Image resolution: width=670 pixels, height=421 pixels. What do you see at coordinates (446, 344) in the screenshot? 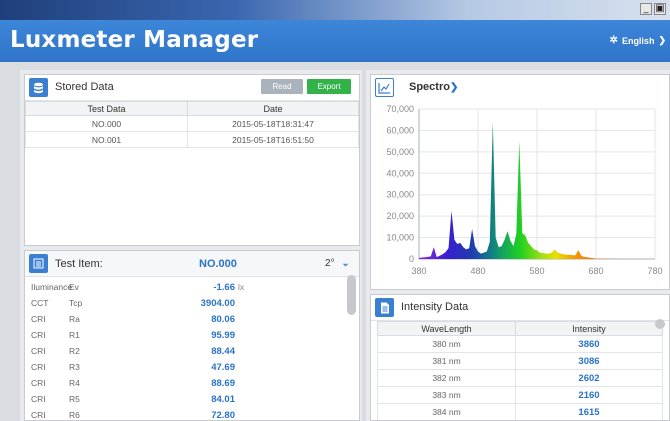
I see `wavelength-cell: 380 nm` at bounding box center [446, 344].